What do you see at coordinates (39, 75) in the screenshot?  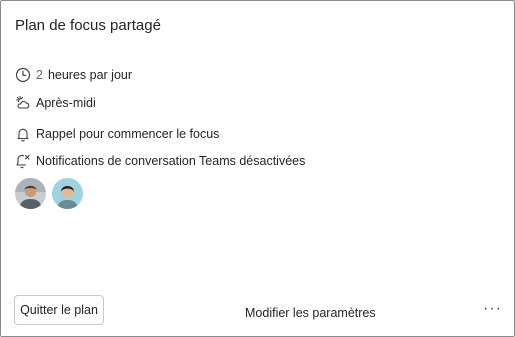 I see `hours-number: 2` at bounding box center [39, 75].